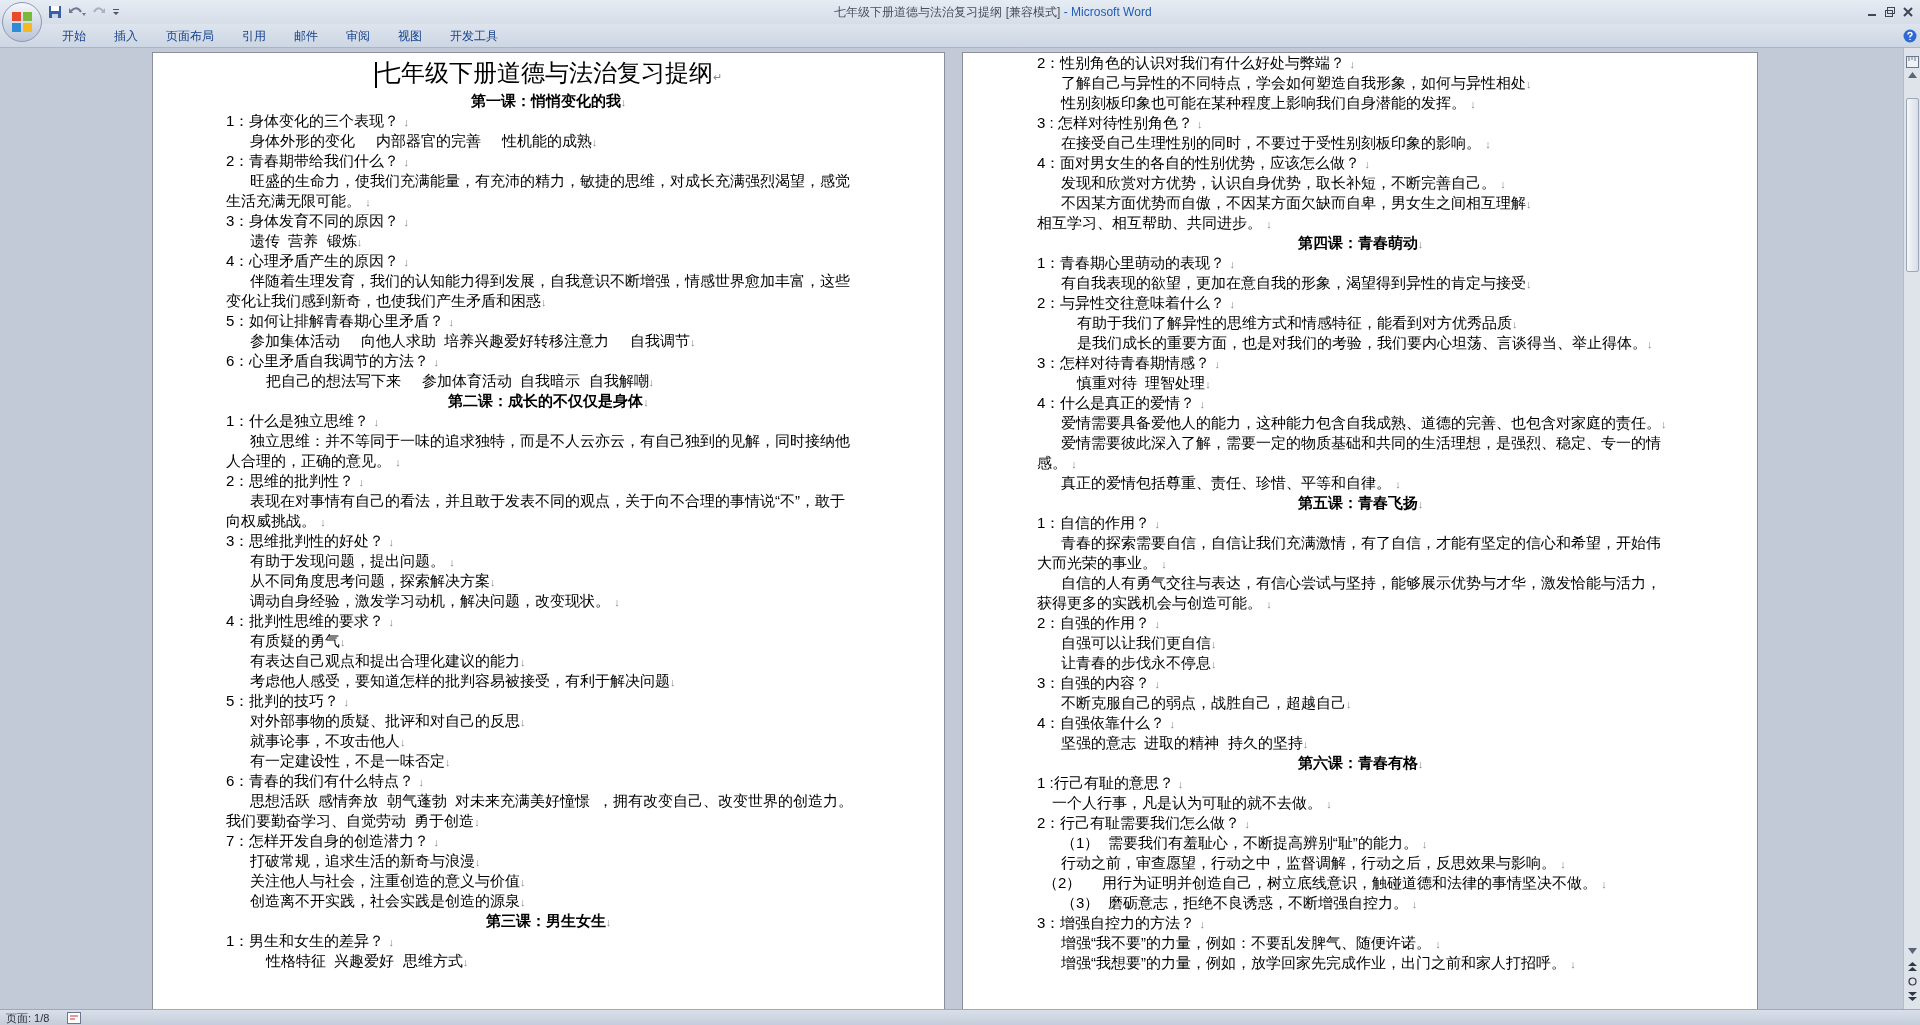  Describe the element at coordinates (318, 221) in the screenshot. I see `question-text: 3：身体发育不同的原因？ ↓` at that location.